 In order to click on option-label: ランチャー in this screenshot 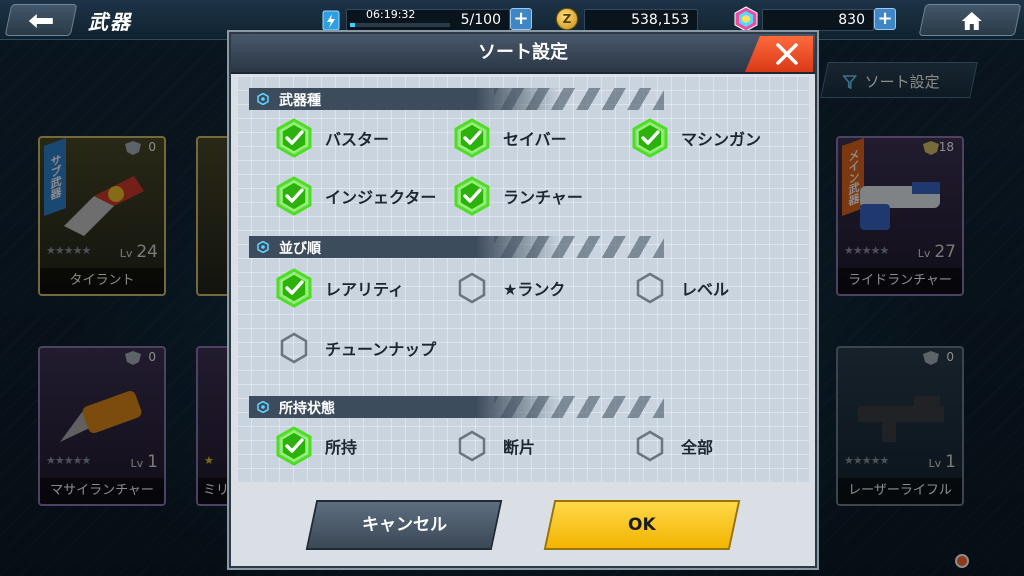, I will do `click(543, 197)`.